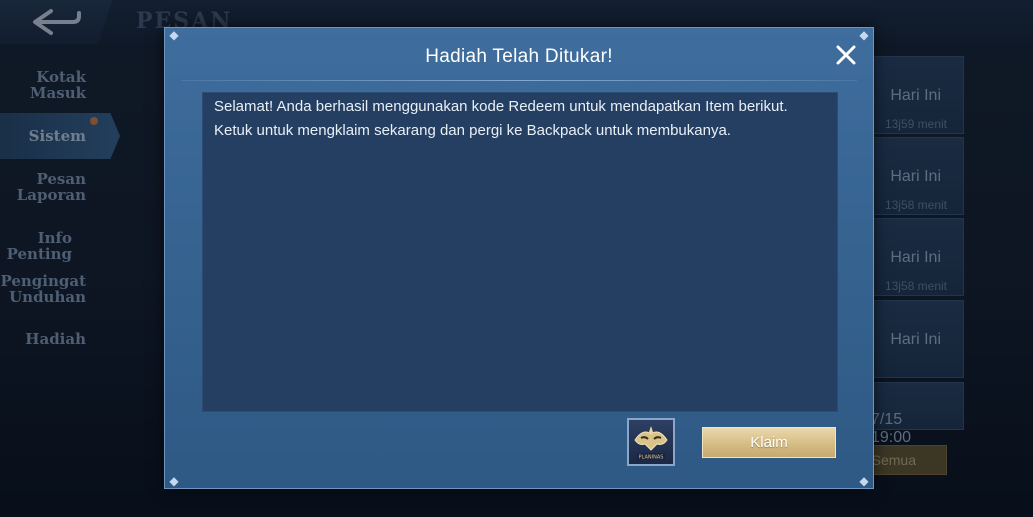  I want to click on divider, so click(519, 80).